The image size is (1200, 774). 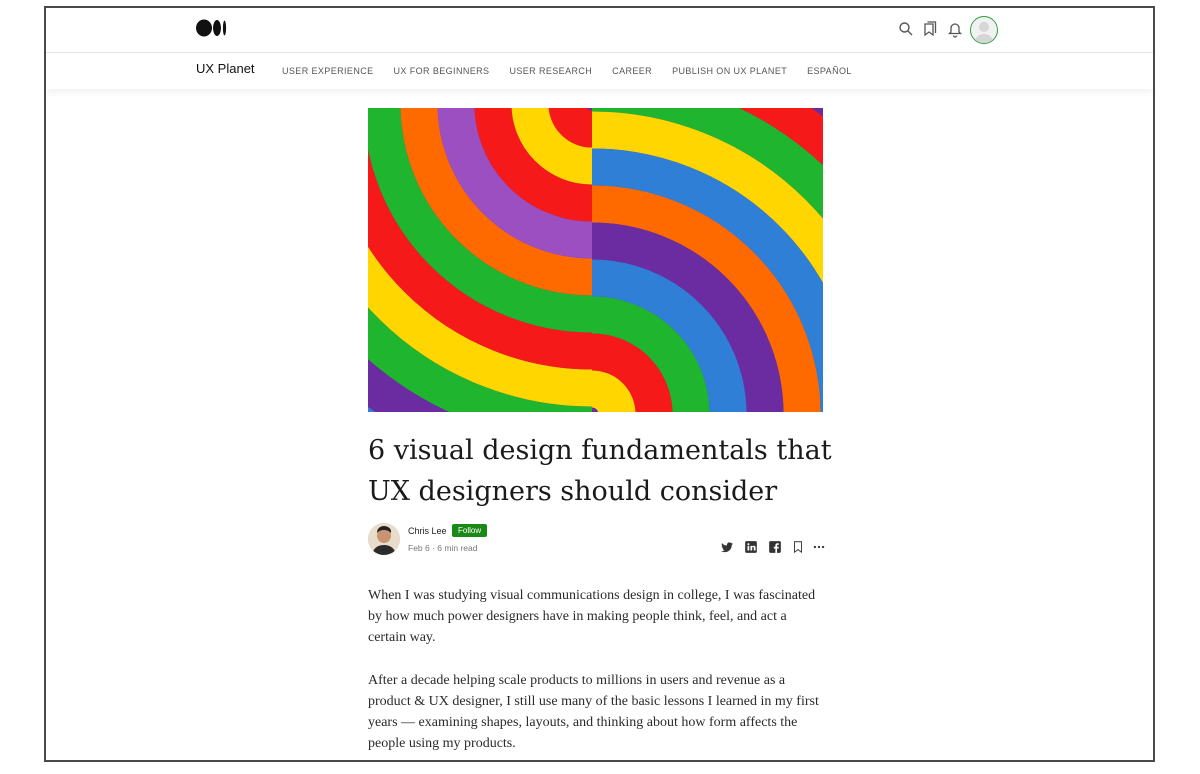 I want to click on avatar, so click(x=984, y=30).